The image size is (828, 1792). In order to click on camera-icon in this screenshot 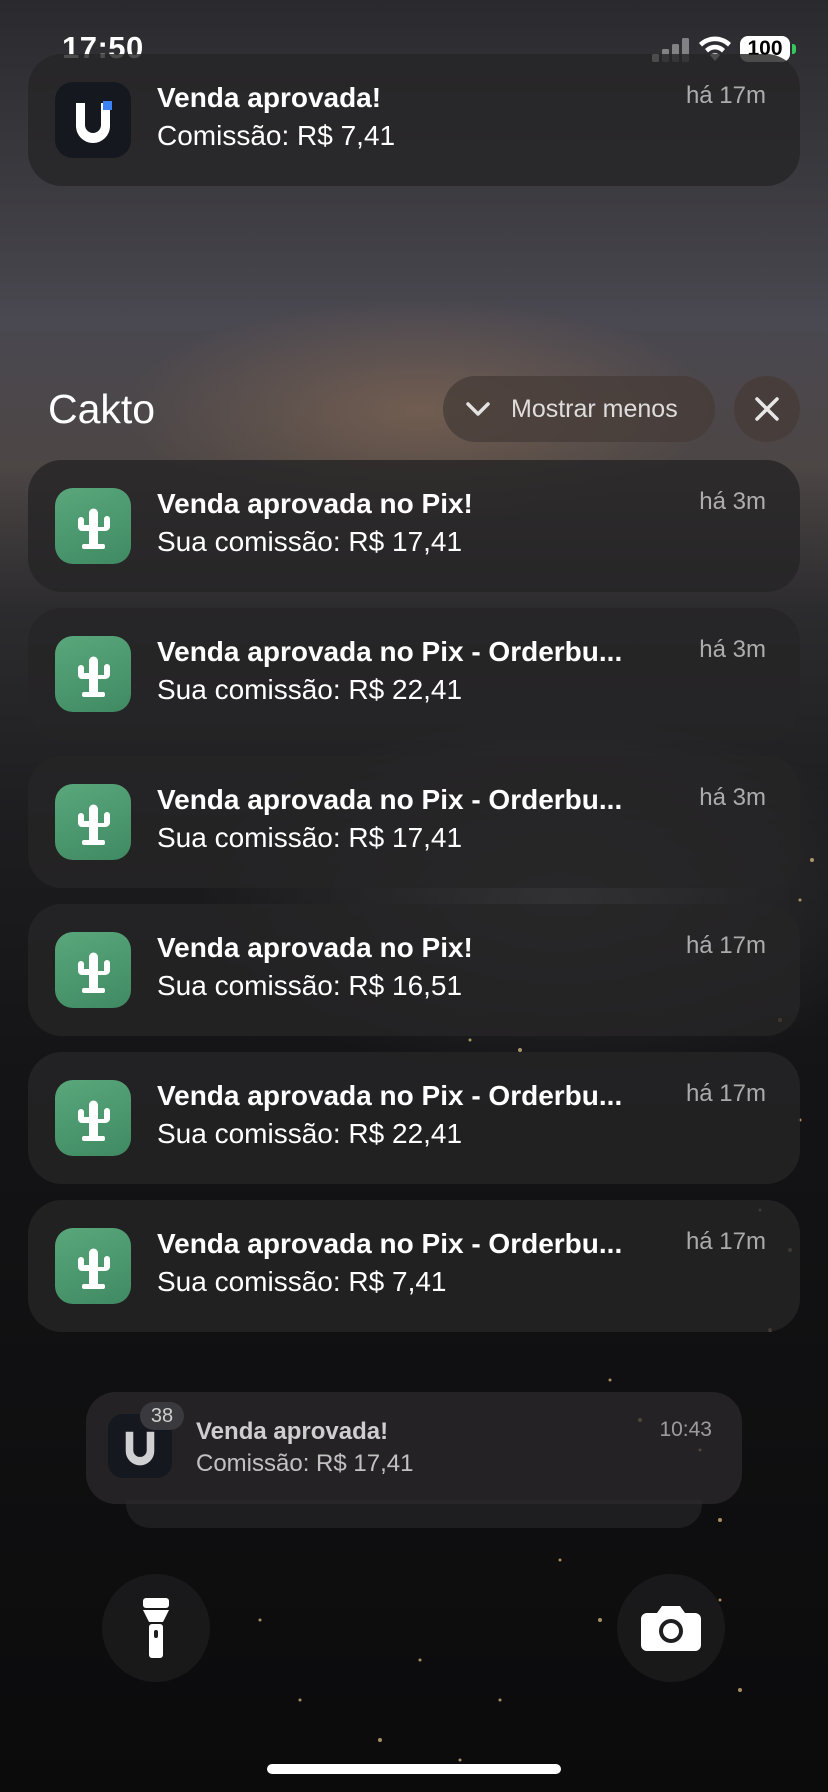, I will do `click(671, 1628)`.